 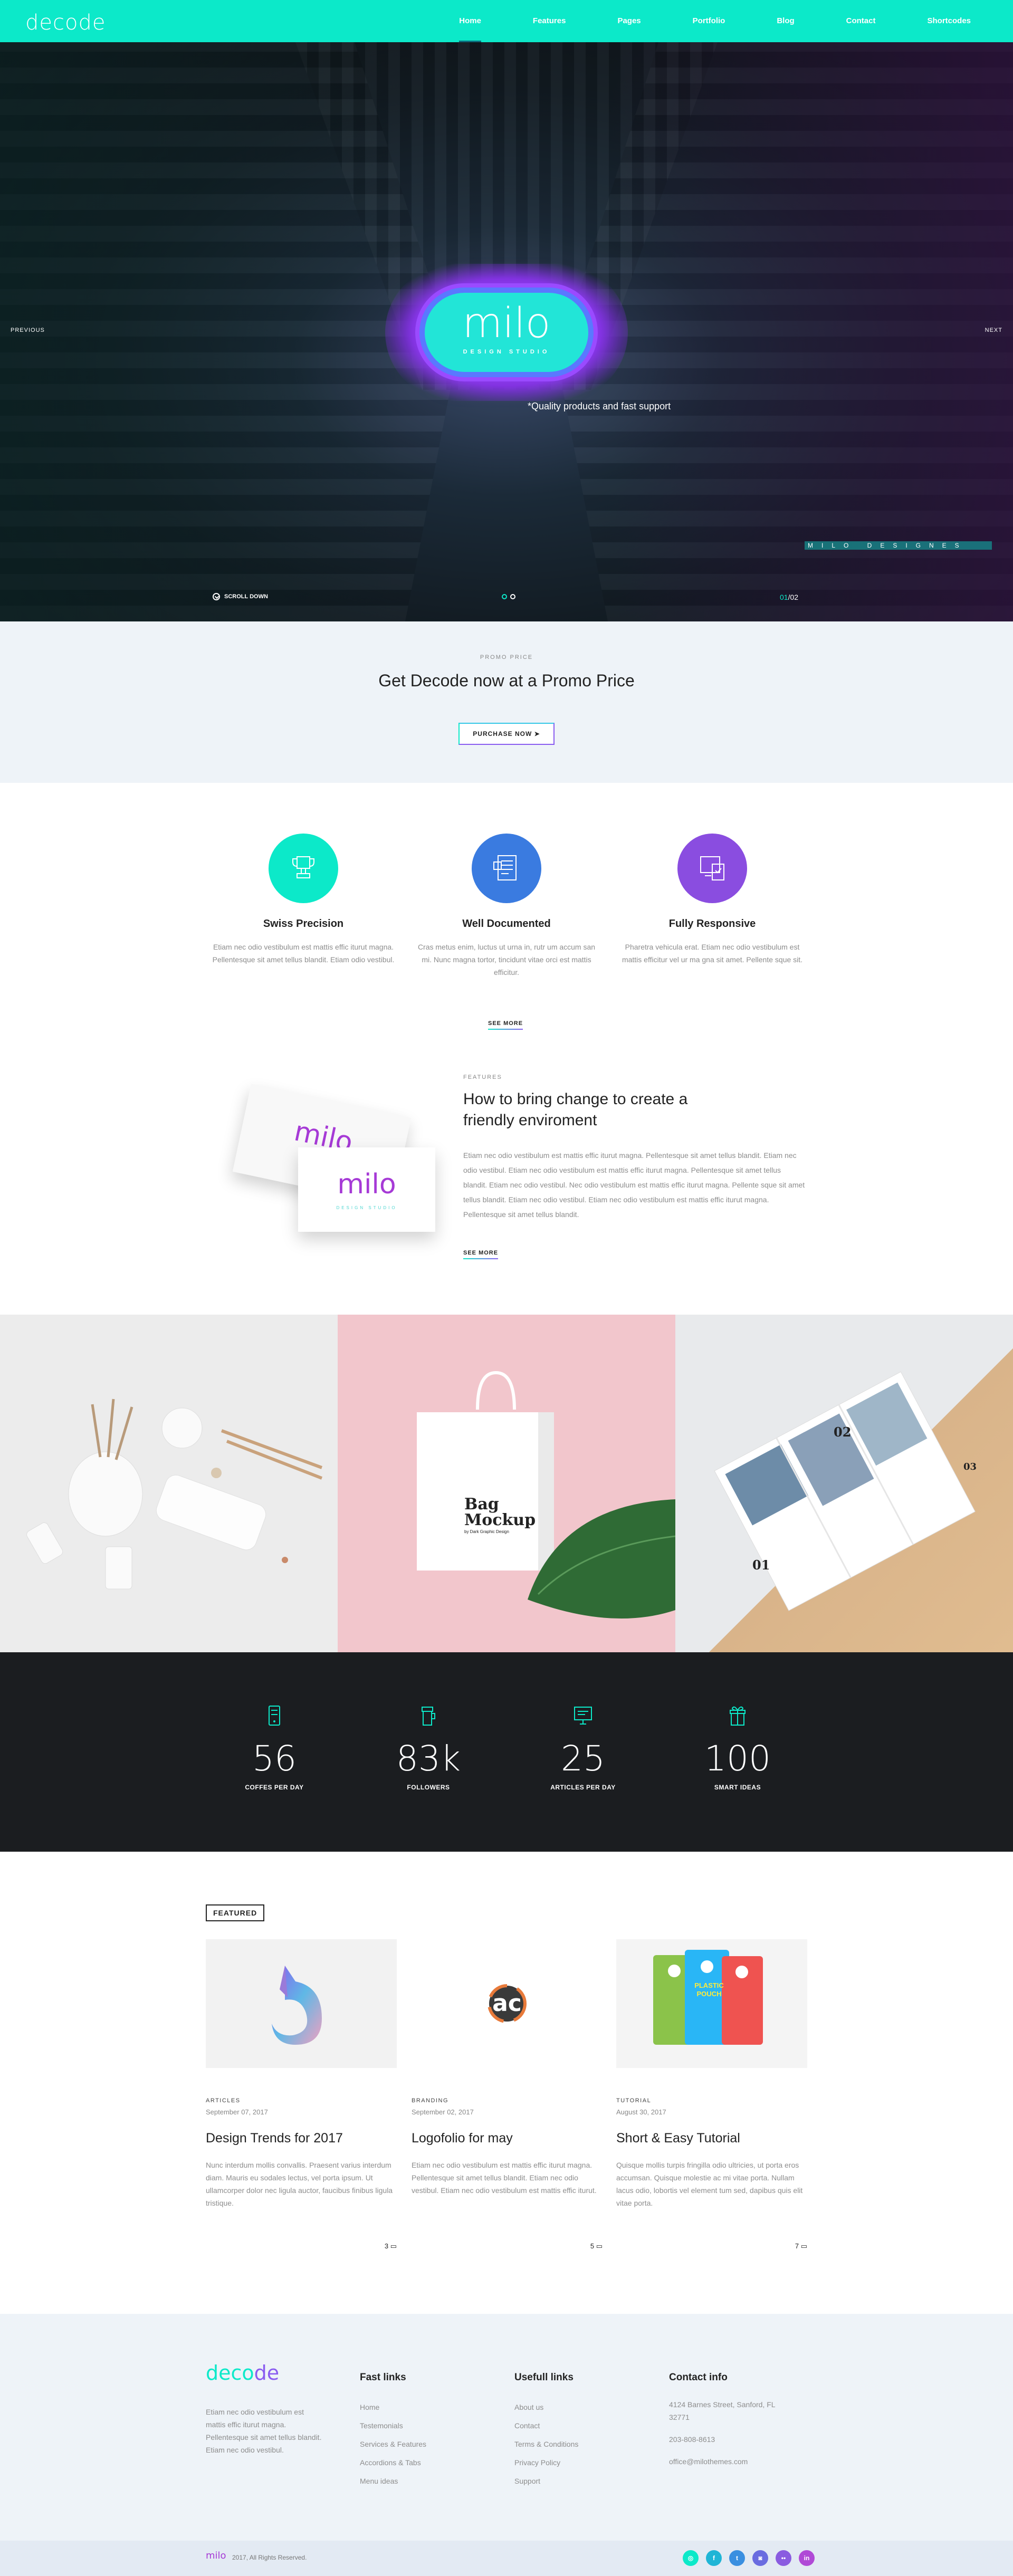 I want to click on nav-contact: Contact, so click(x=861, y=21).